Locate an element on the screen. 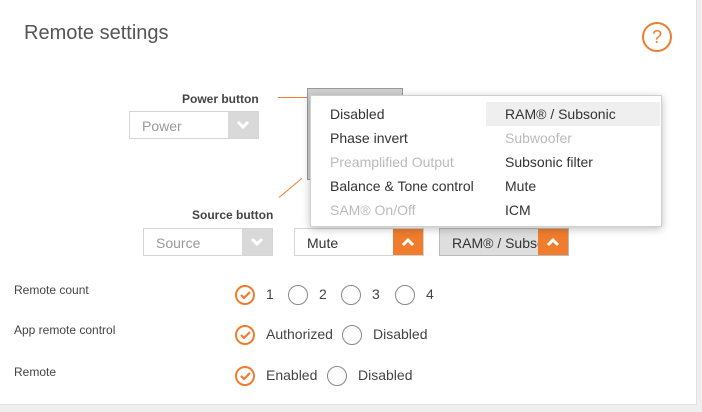 The width and height of the screenshot is (702, 412). power-select-value: Power is located at coordinates (162, 126).